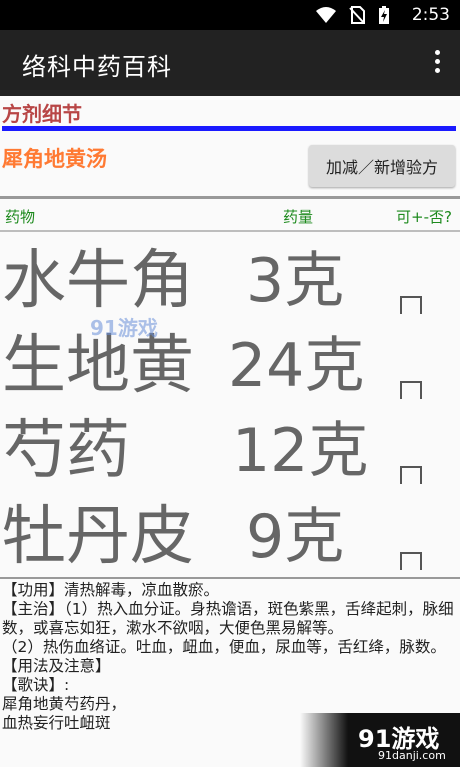  I want to click on details-verse-title: 【歌诀】:, so click(36, 685).